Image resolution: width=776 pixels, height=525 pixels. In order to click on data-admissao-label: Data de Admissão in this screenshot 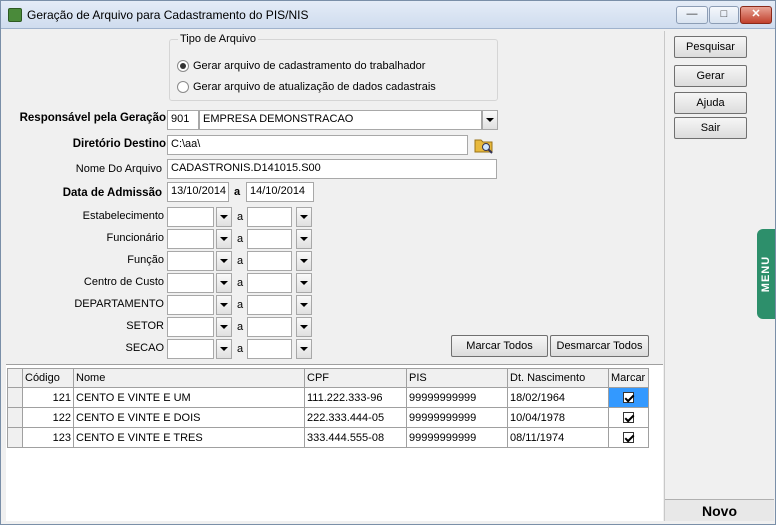, I will do `click(112, 193)`.